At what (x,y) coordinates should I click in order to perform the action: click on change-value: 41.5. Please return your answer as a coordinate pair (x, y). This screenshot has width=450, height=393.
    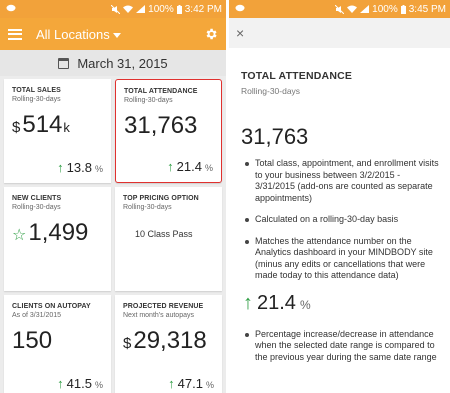
    Looking at the image, I should click on (79, 383).